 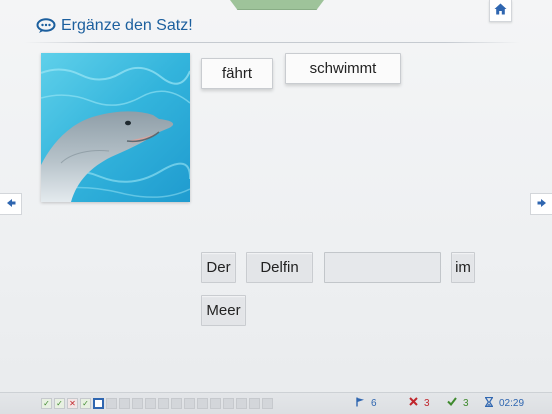 I want to click on check-icon, so click(x=452, y=403).